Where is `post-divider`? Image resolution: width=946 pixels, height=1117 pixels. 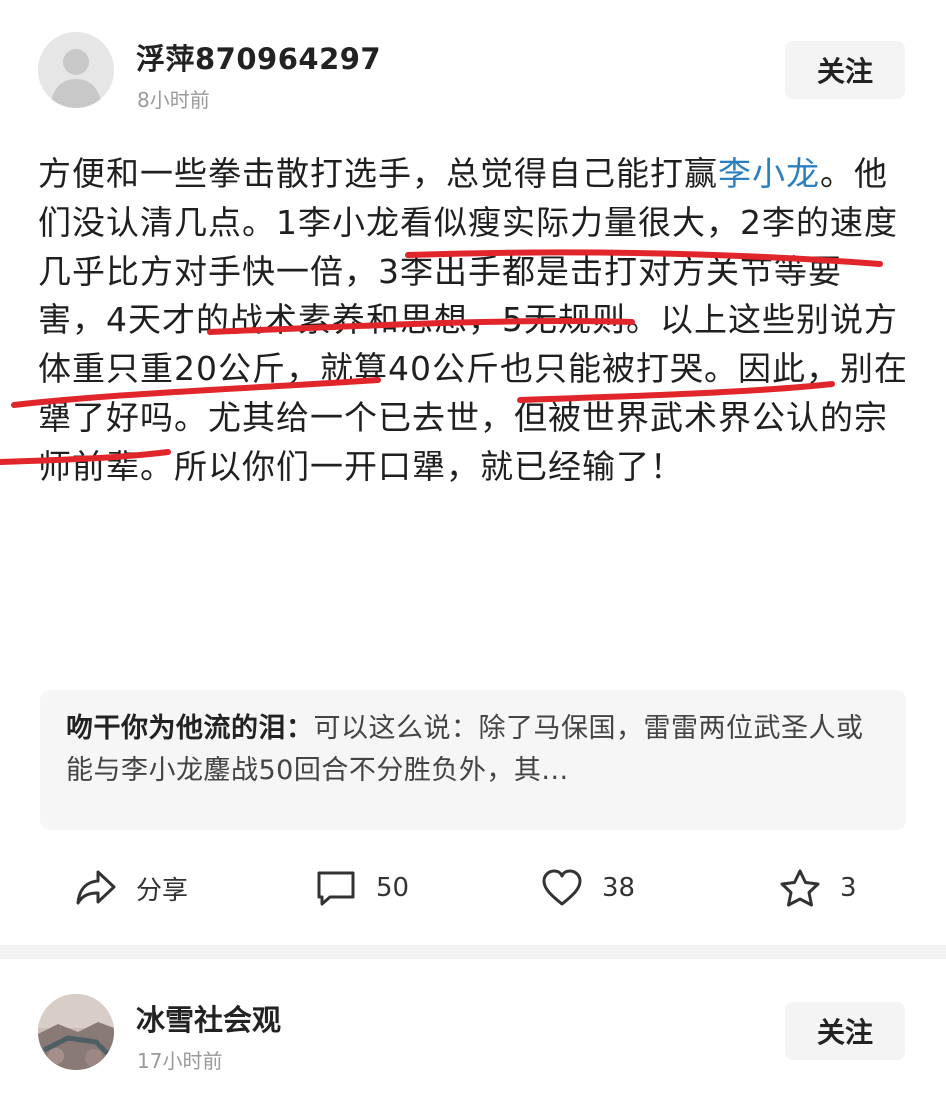
post-divider is located at coordinates (473, 952).